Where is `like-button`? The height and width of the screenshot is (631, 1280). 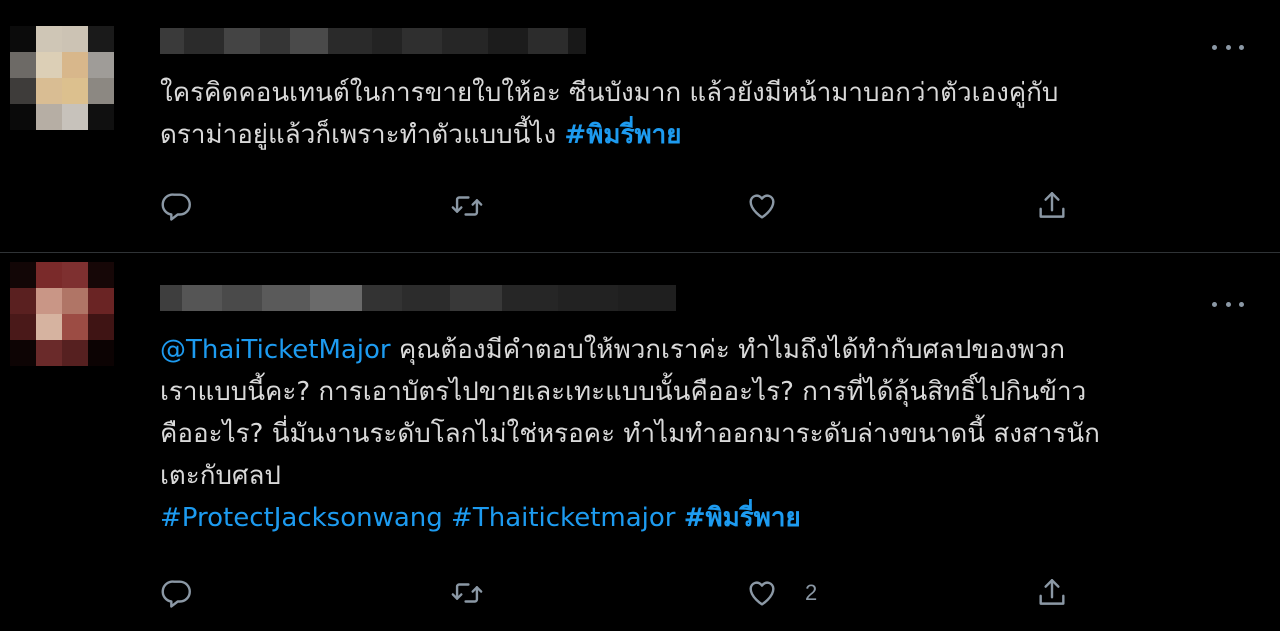
like-button is located at coordinates (775, 206).